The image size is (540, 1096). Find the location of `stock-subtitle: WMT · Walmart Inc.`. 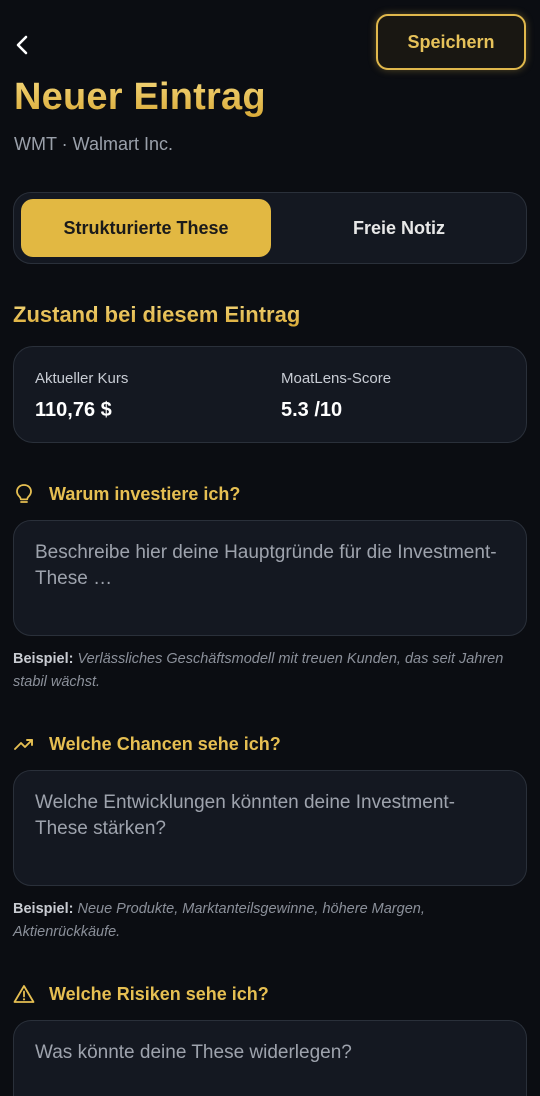

stock-subtitle: WMT · Walmart Inc. is located at coordinates (93, 144).